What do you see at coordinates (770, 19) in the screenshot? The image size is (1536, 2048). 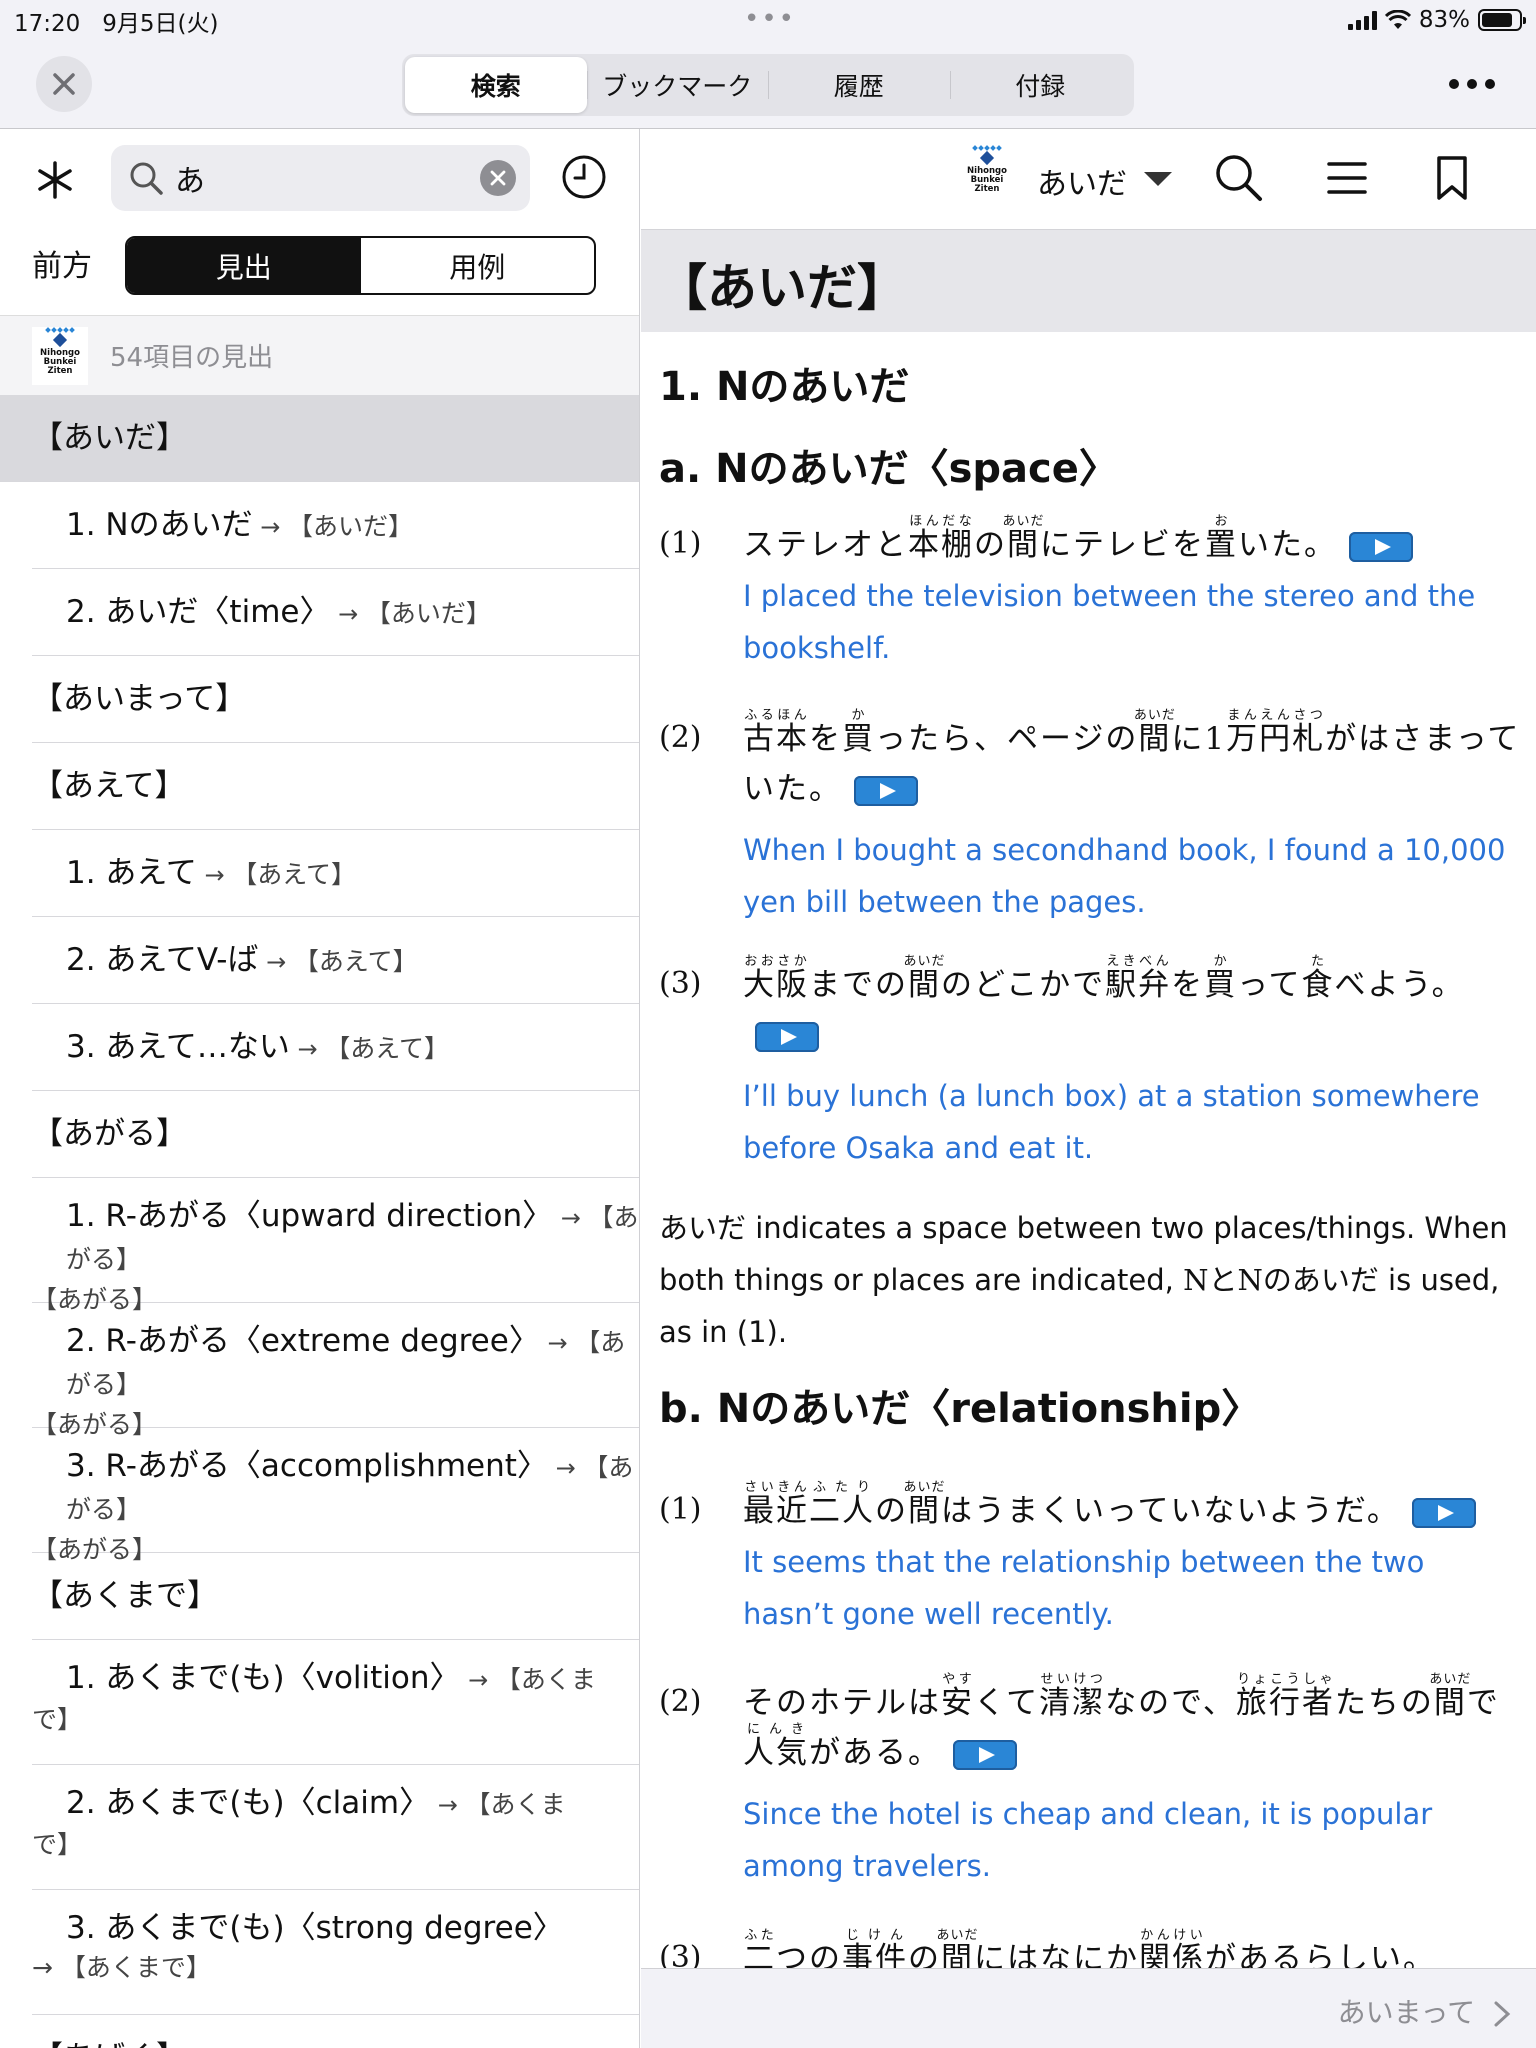 I see `multitasking-dots-icon: •••` at bounding box center [770, 19].